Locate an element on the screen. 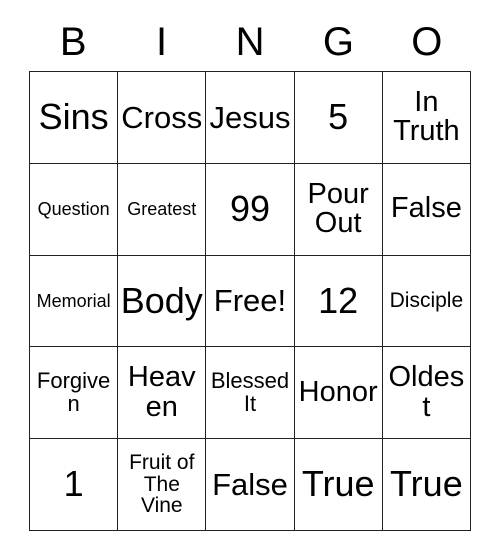  bingo-cell: In Truth is located at coordinates (426, 117).